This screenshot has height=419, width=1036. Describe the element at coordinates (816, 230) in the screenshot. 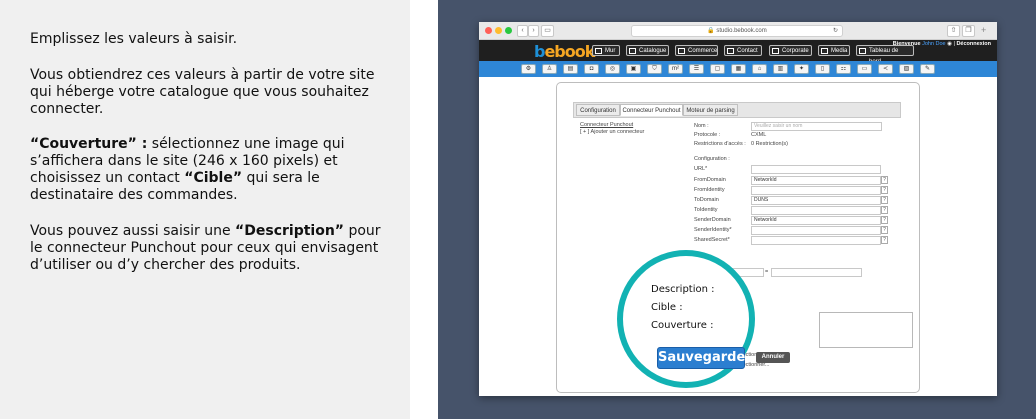

I see `senderidentity-input` at that location.